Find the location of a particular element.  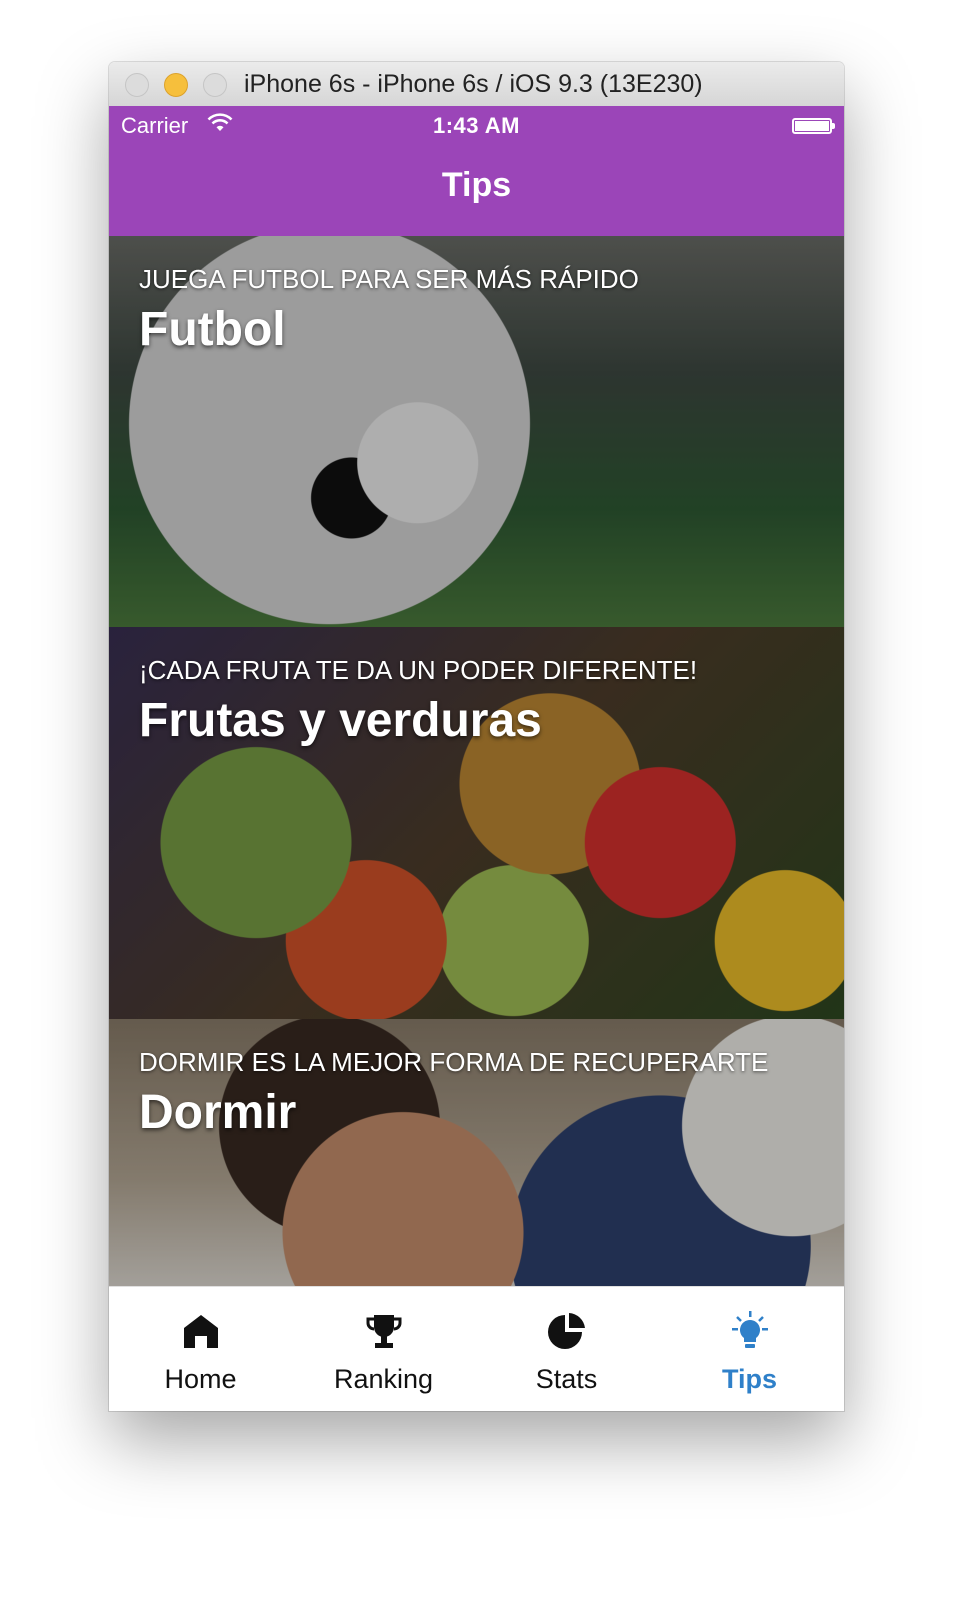

pie-chart-icon is located at coordinates (567, 1331).